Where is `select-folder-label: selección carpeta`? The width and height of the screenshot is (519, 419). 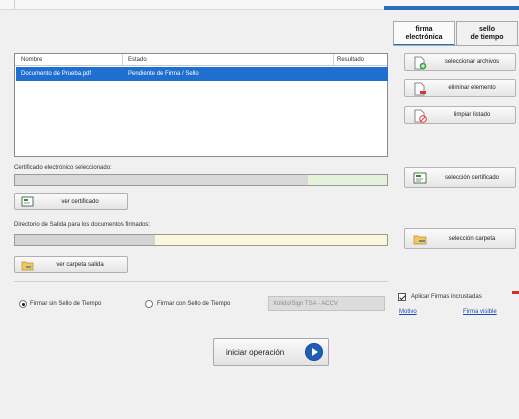
select-folder-label: selección carpeta is located at coordinates (472, 239).